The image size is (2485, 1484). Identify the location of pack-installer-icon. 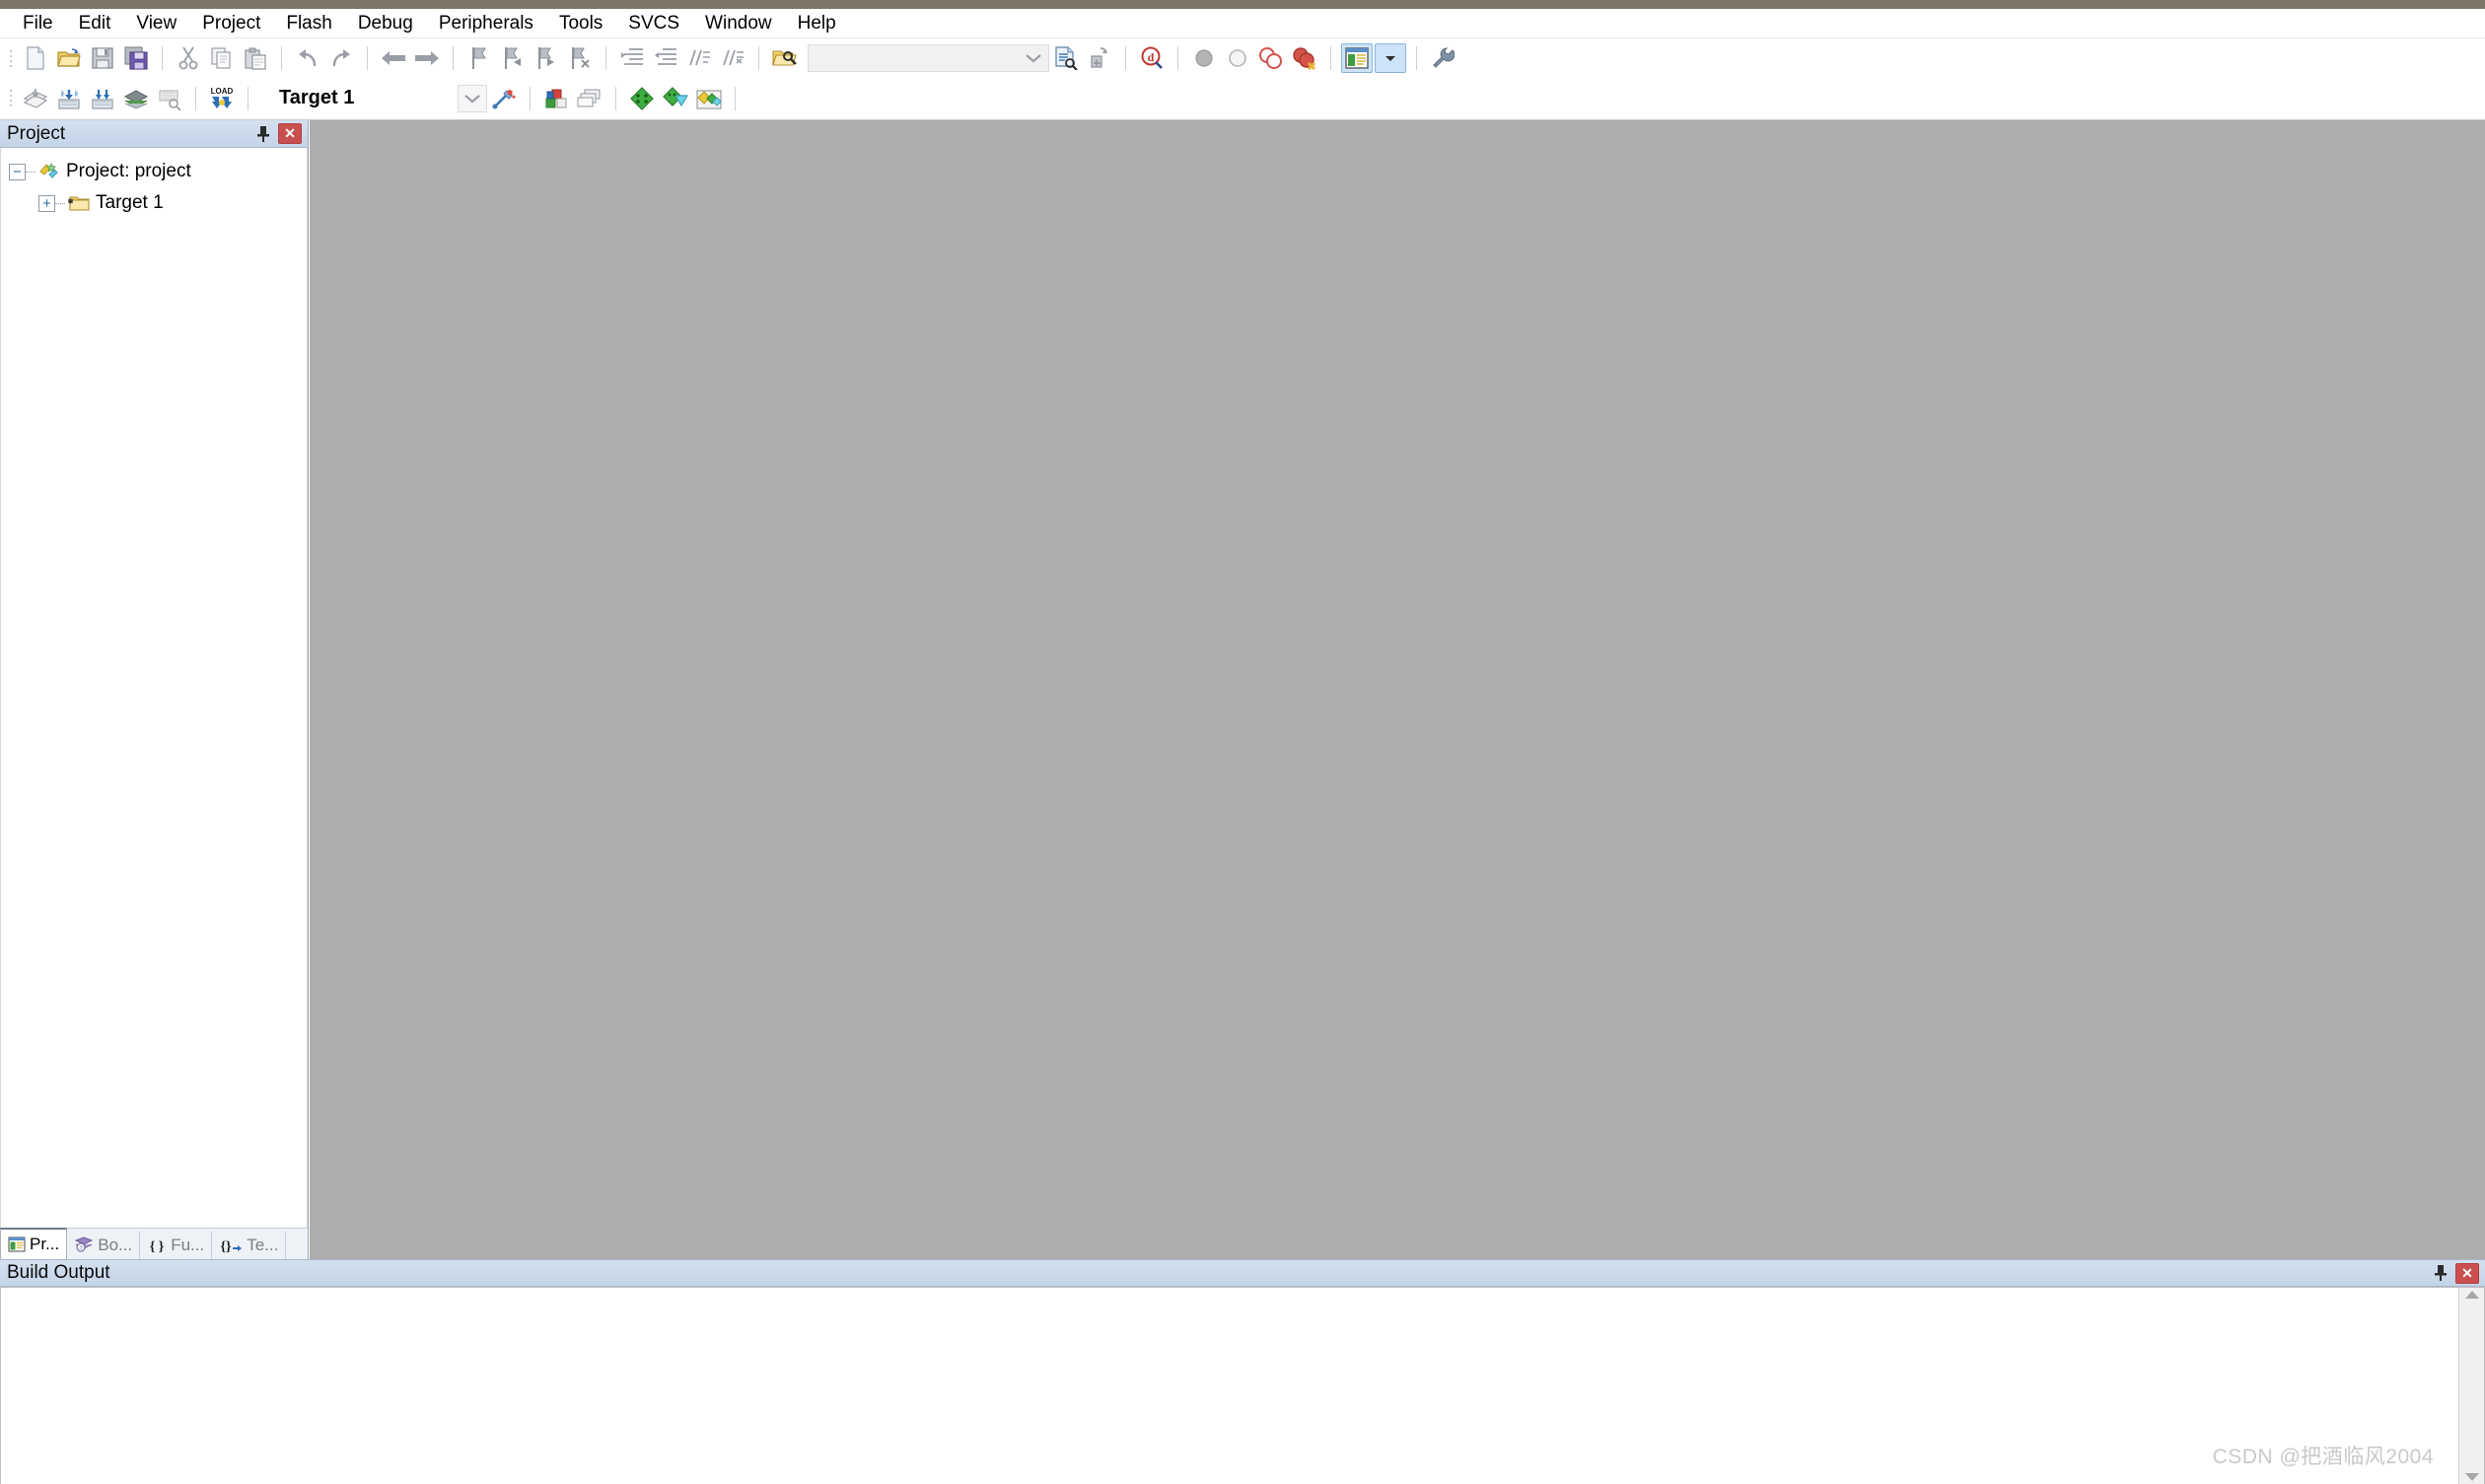
(642, 98).